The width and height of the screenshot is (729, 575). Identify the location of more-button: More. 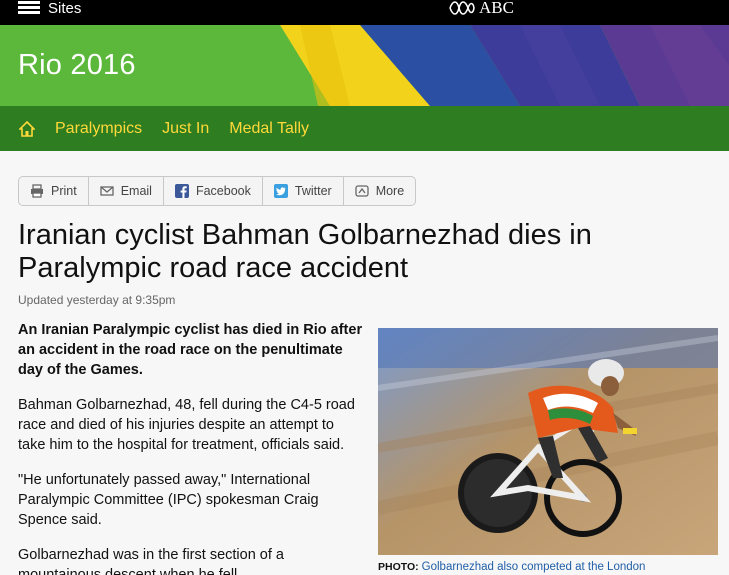
(379, 191).